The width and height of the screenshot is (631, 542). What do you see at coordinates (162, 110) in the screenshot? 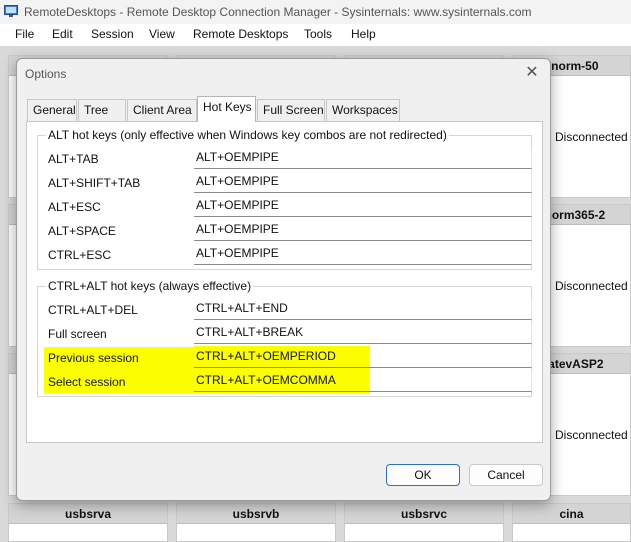
I see `tab-client-area: Client Area` at bounding box center [162, 110].